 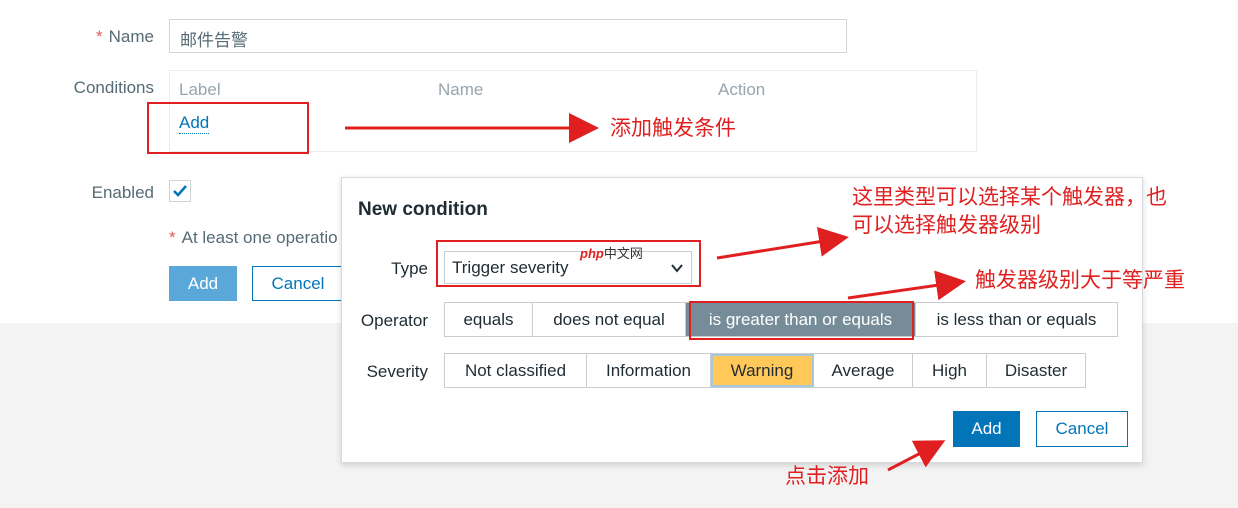 I want to click on arrow-click-add, so click(x=916, y=456).